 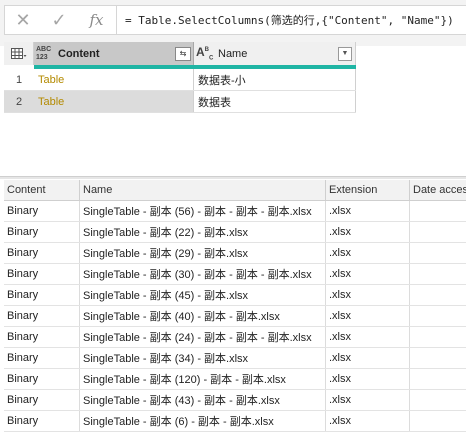 I want to click on table-row: 2 Table 数据表, so click(x=180, y=102).